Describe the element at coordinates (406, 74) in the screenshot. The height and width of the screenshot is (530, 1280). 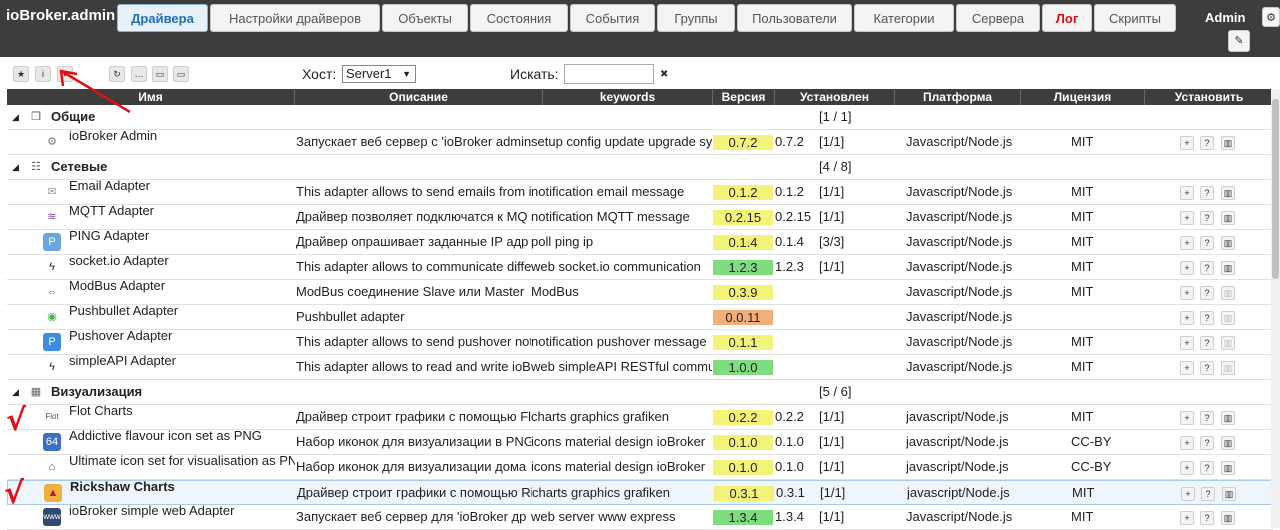
I see `chevron-down-icon: ▼` at that location.